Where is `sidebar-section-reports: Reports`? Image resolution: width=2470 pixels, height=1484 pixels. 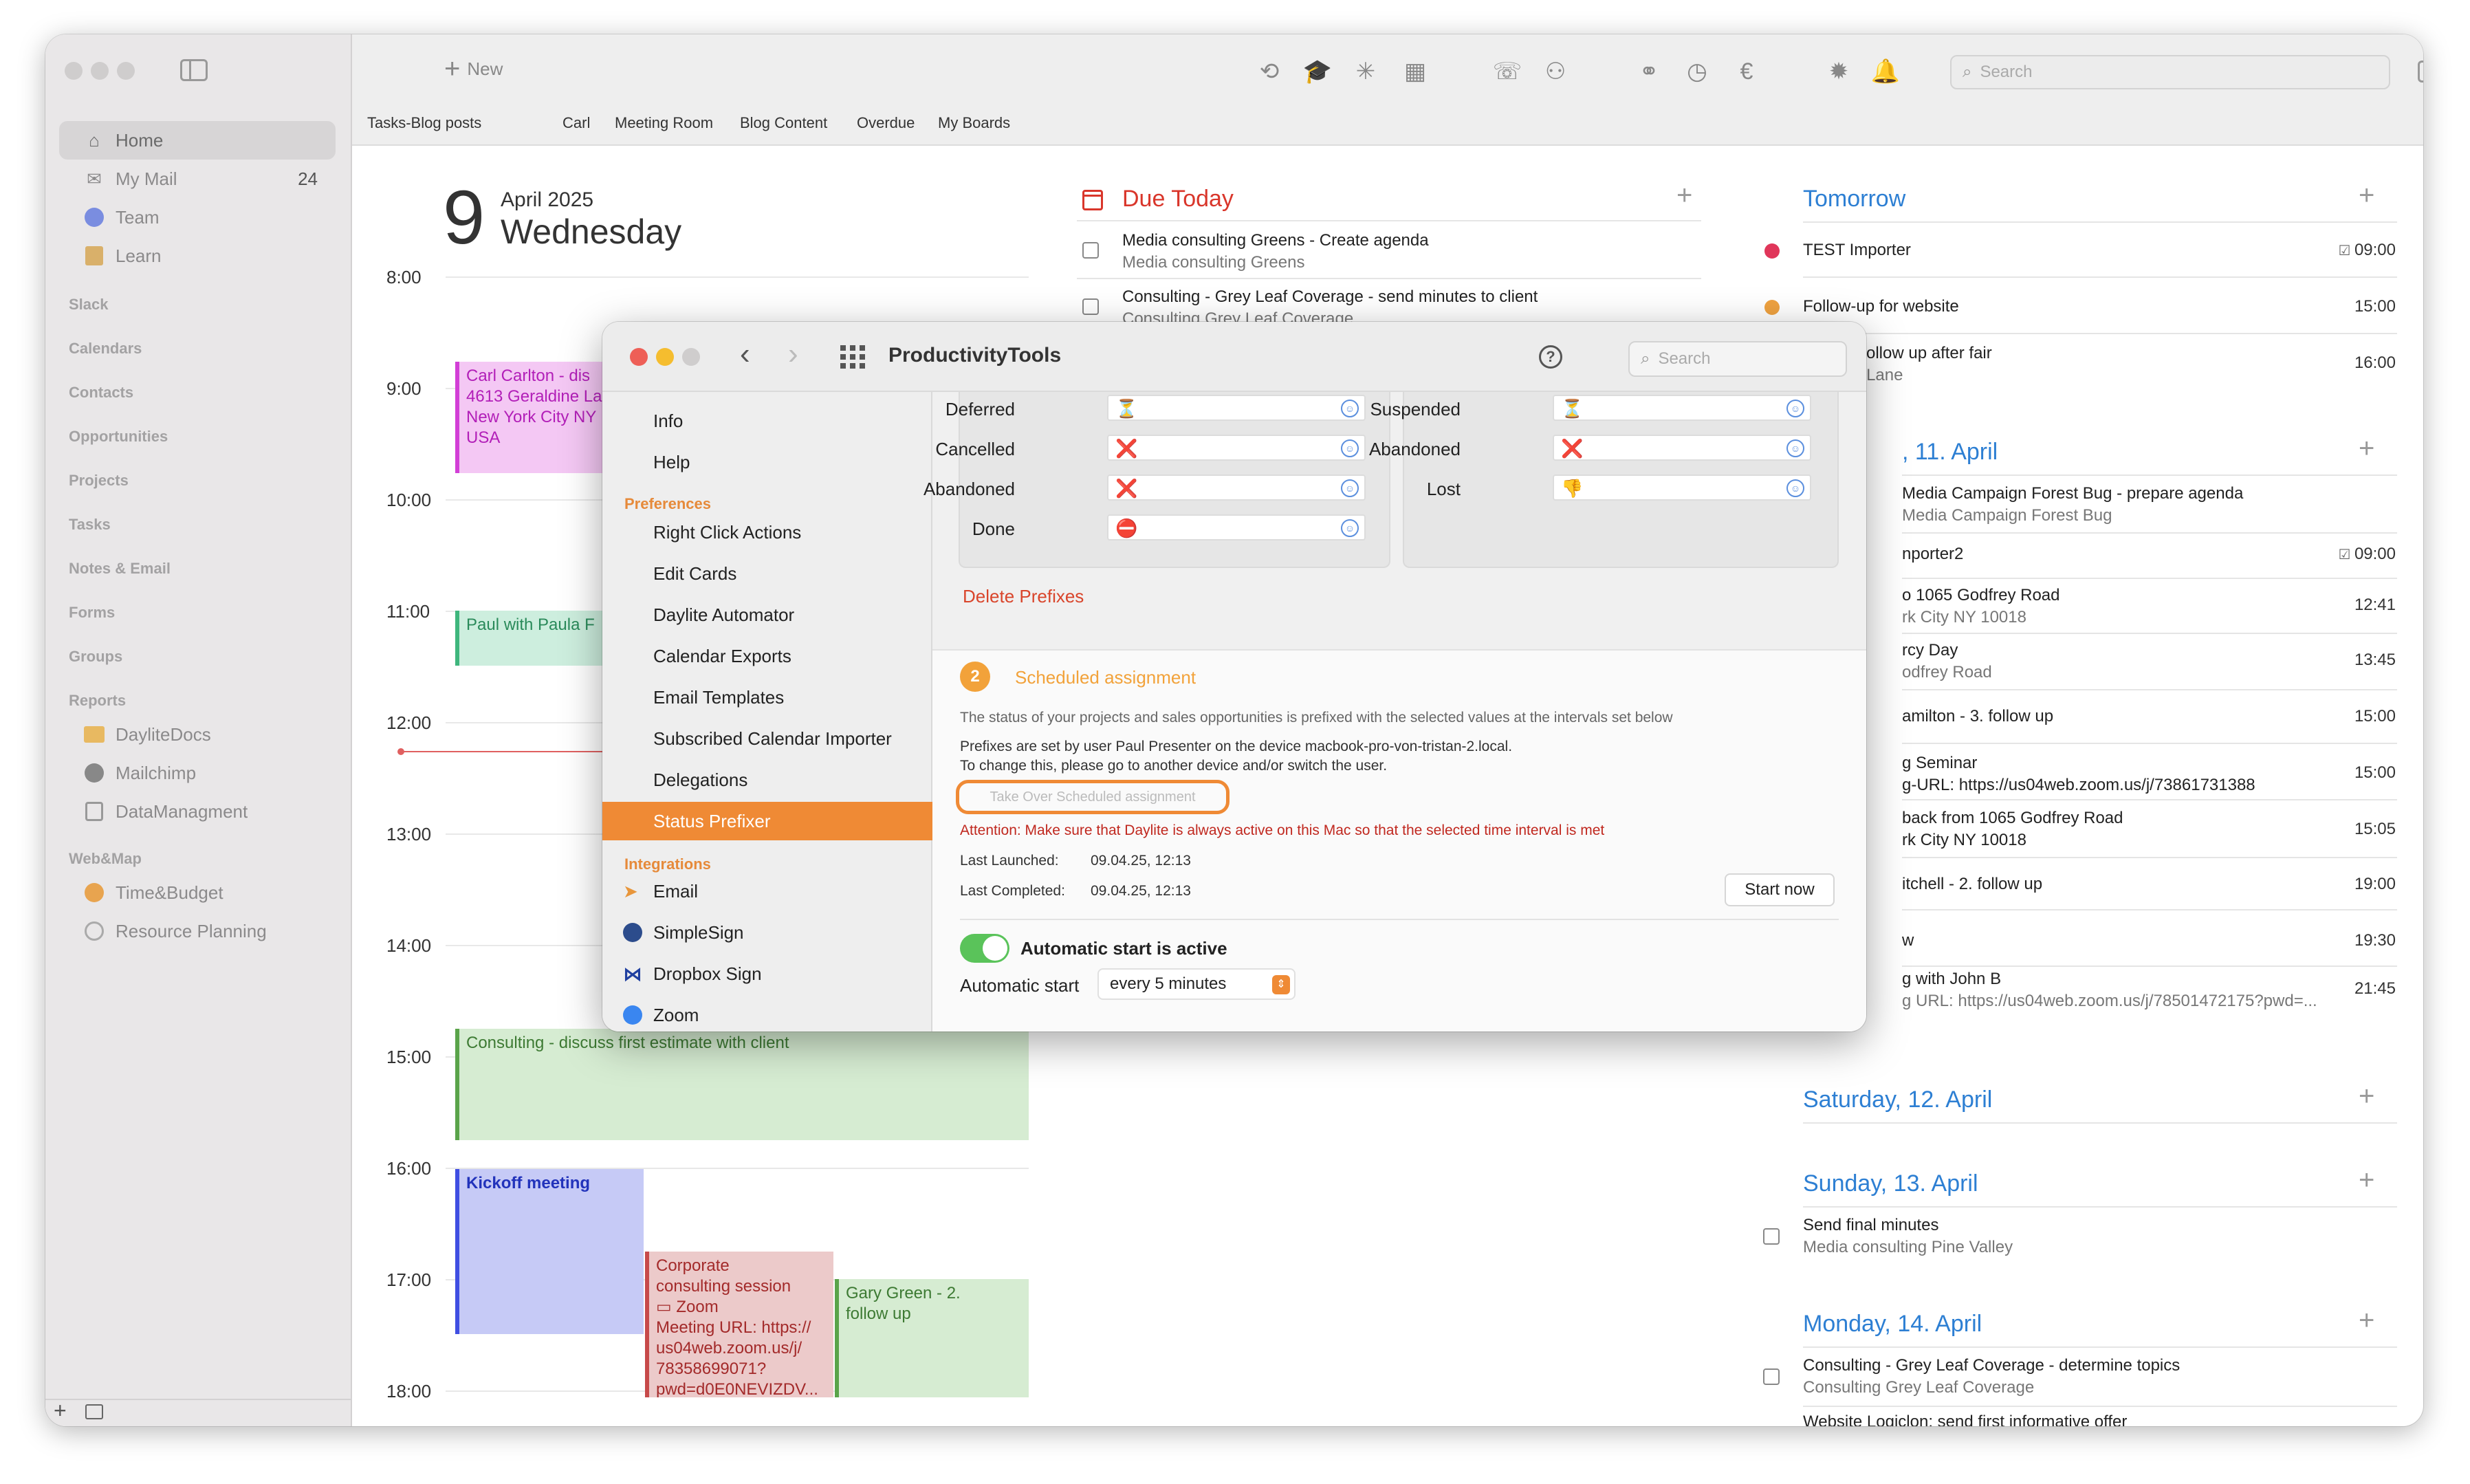
sidebar-section-reports: Reports is located at coordinates (97, 701).